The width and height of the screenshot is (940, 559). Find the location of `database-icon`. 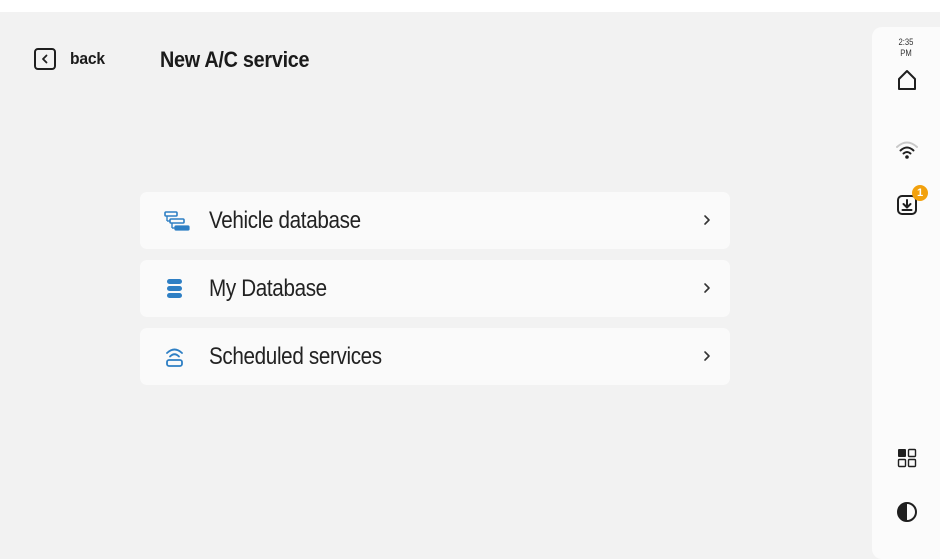

database-icon is located at coordinates (178, 289).